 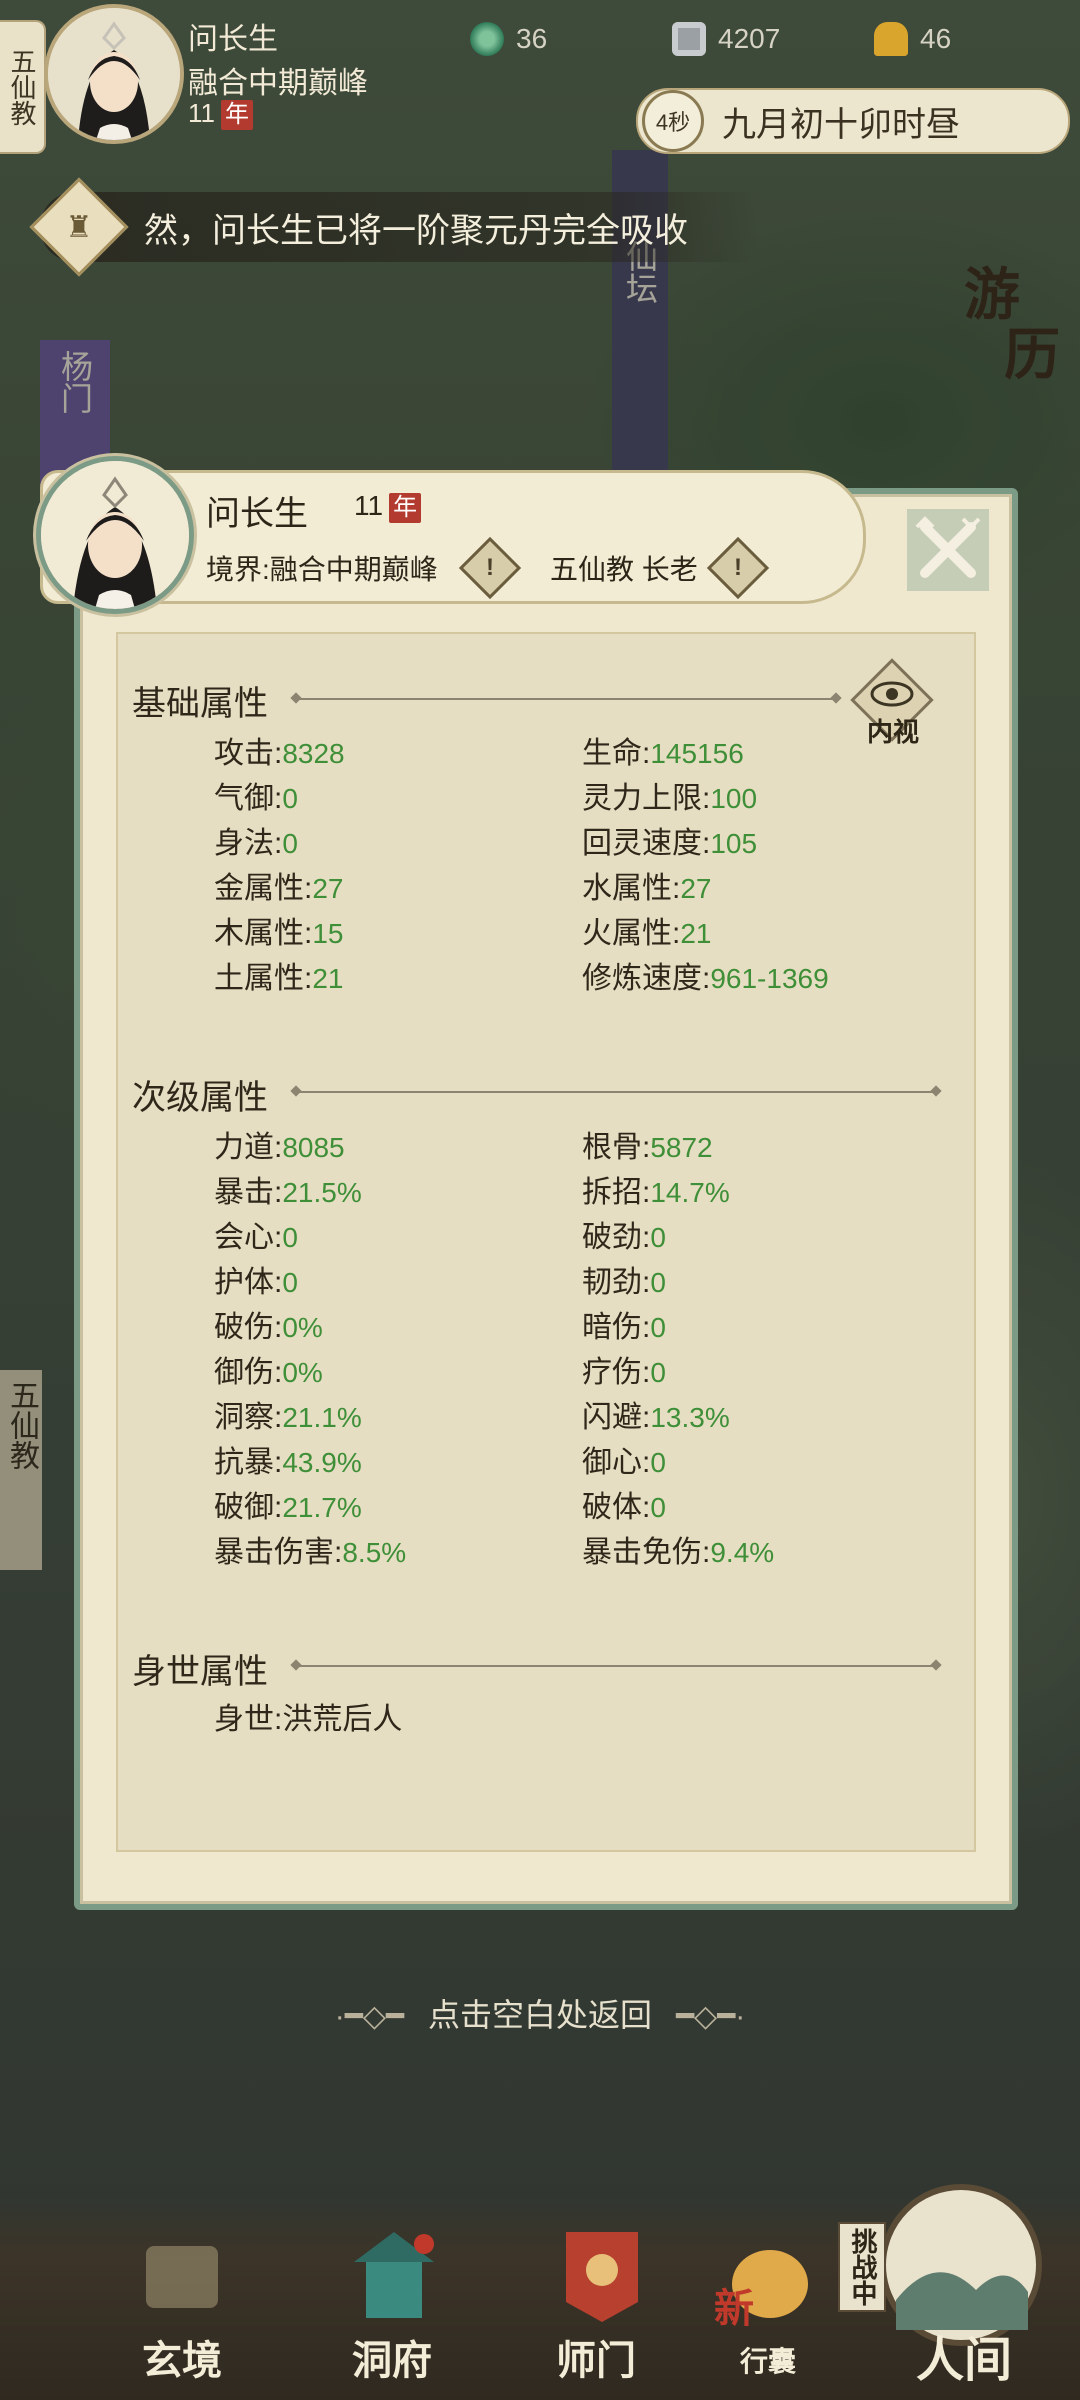 What do you see at coordinates (256, 1237) in the screenshot?
I see `attr-insight: 会心:0` at bounding box center [256, 1237].